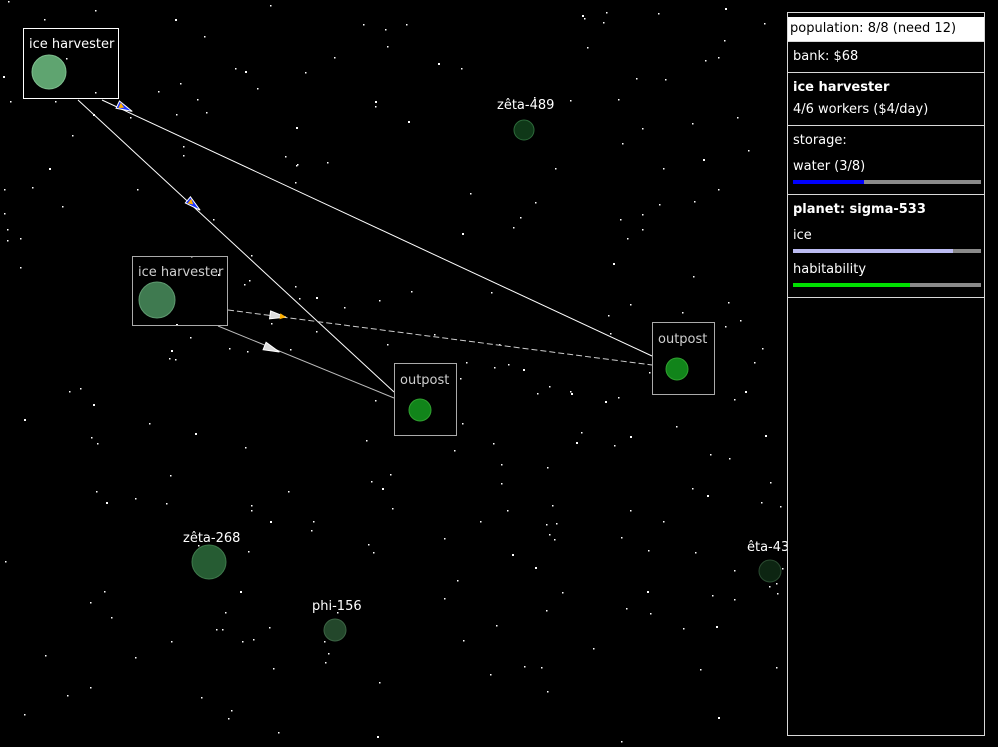  I want to click on planet-phi-156: phi-156, so click(337, 620).